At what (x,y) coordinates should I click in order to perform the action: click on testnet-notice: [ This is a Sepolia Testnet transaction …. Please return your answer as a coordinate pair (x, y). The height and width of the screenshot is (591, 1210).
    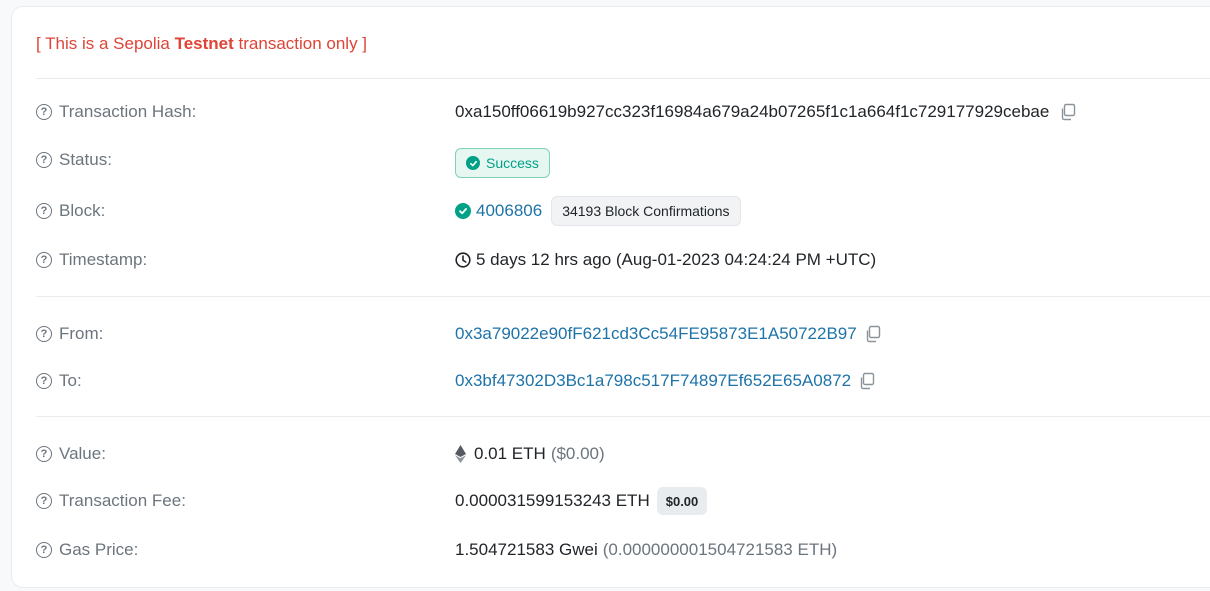
    Looking at the image, I should click on (201, 44).